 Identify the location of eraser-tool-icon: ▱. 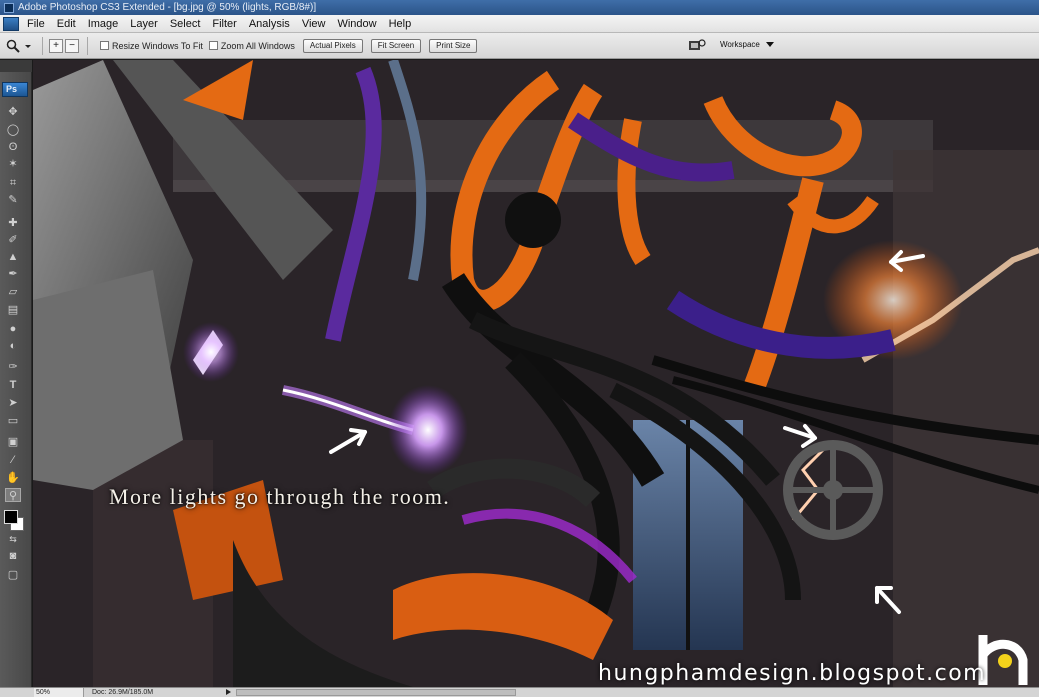
(13, 292).